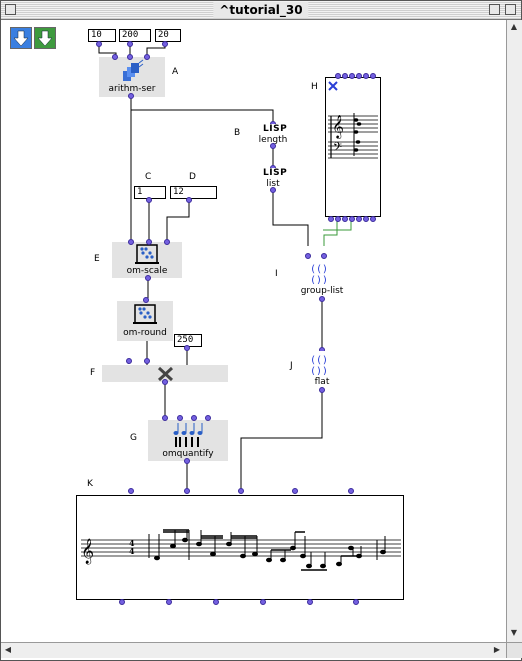 This screenshot has height=661, width=522. I want to click on group-list-box: (() ()) group-list, so click(322, 279).